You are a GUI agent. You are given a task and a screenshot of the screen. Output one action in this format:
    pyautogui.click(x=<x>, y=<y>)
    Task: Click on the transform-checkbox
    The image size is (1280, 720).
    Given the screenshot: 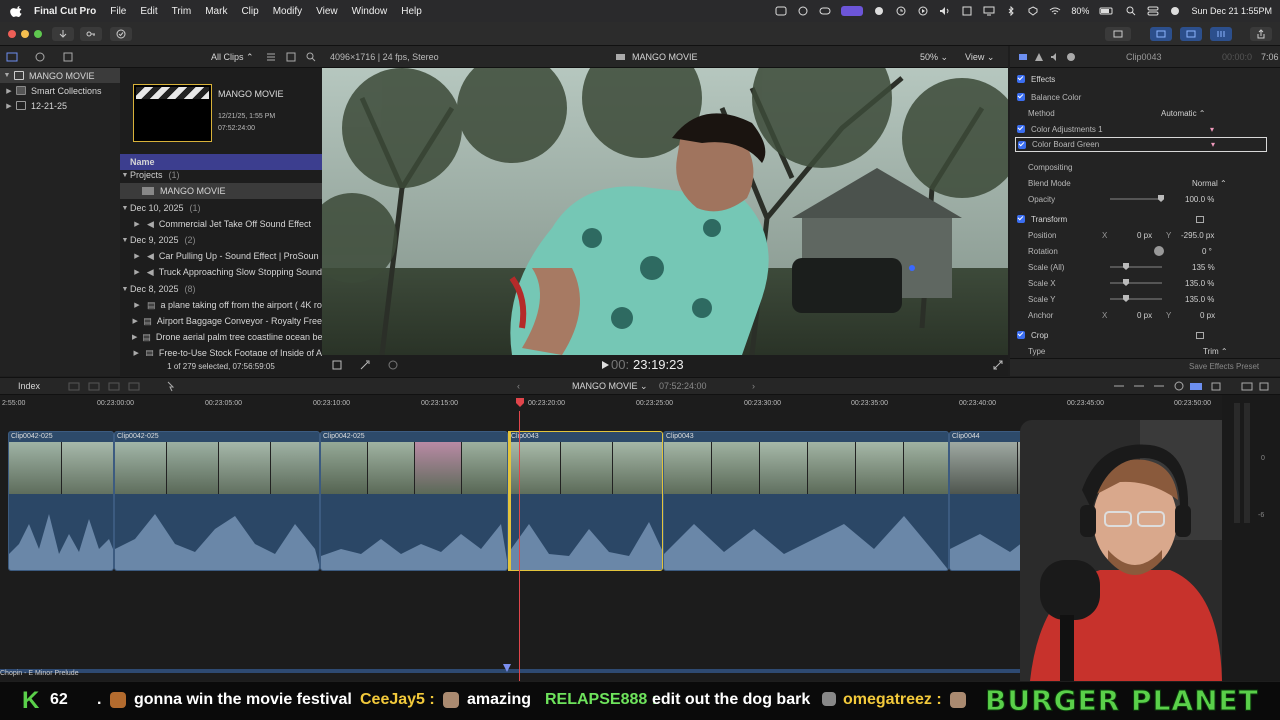 What is the action you would take?
    pyautogui.click(x=1021, y=219)
    